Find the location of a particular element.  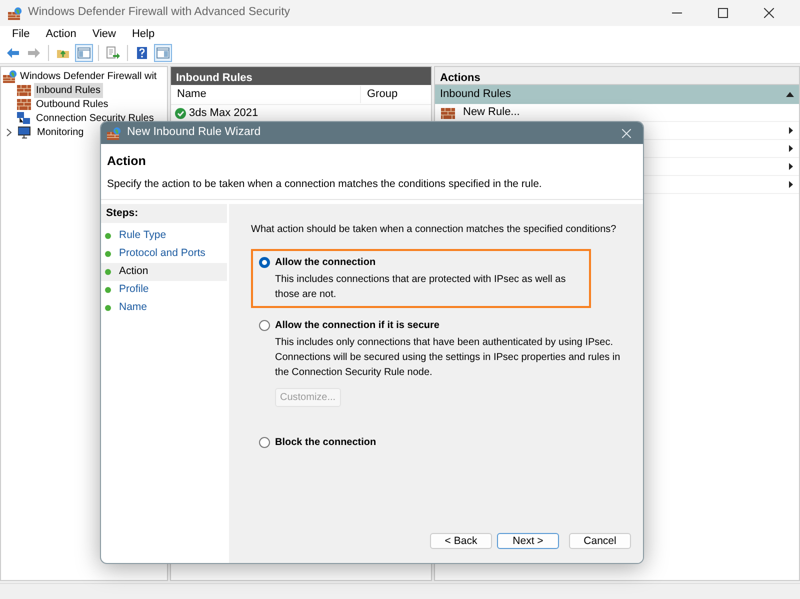

menu-item: File is located at coordinates (21, 34).